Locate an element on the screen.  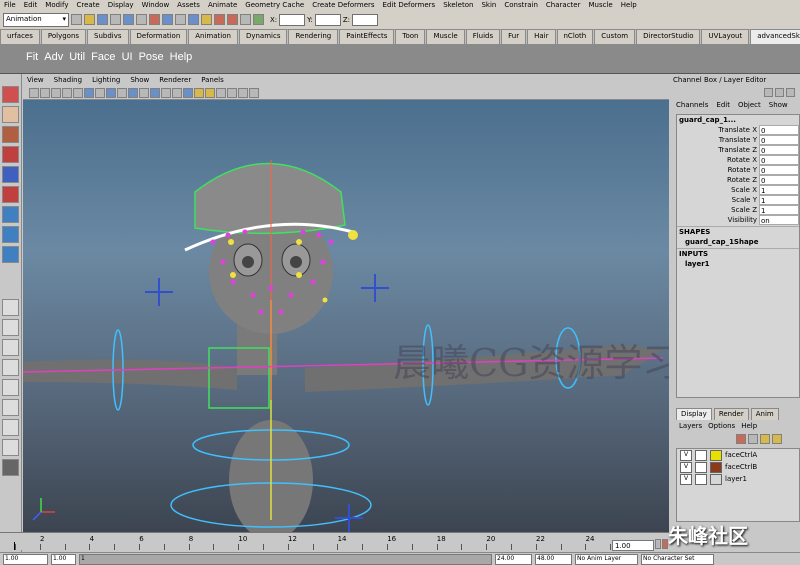
channel-menu-channels: Channels is located at coordinates (692, 105).